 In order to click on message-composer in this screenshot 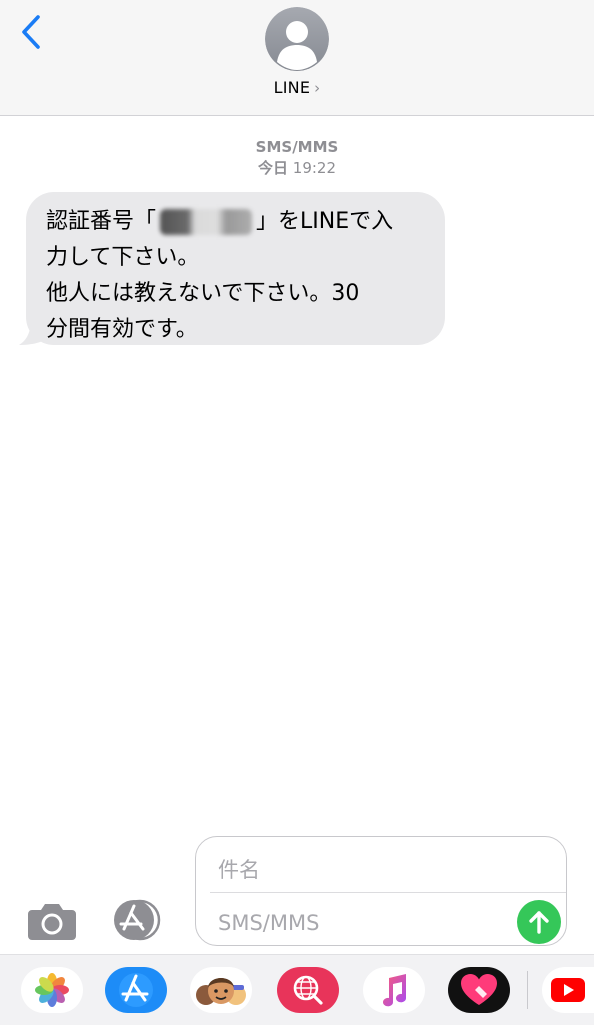, I will do `click(381, 891)`.